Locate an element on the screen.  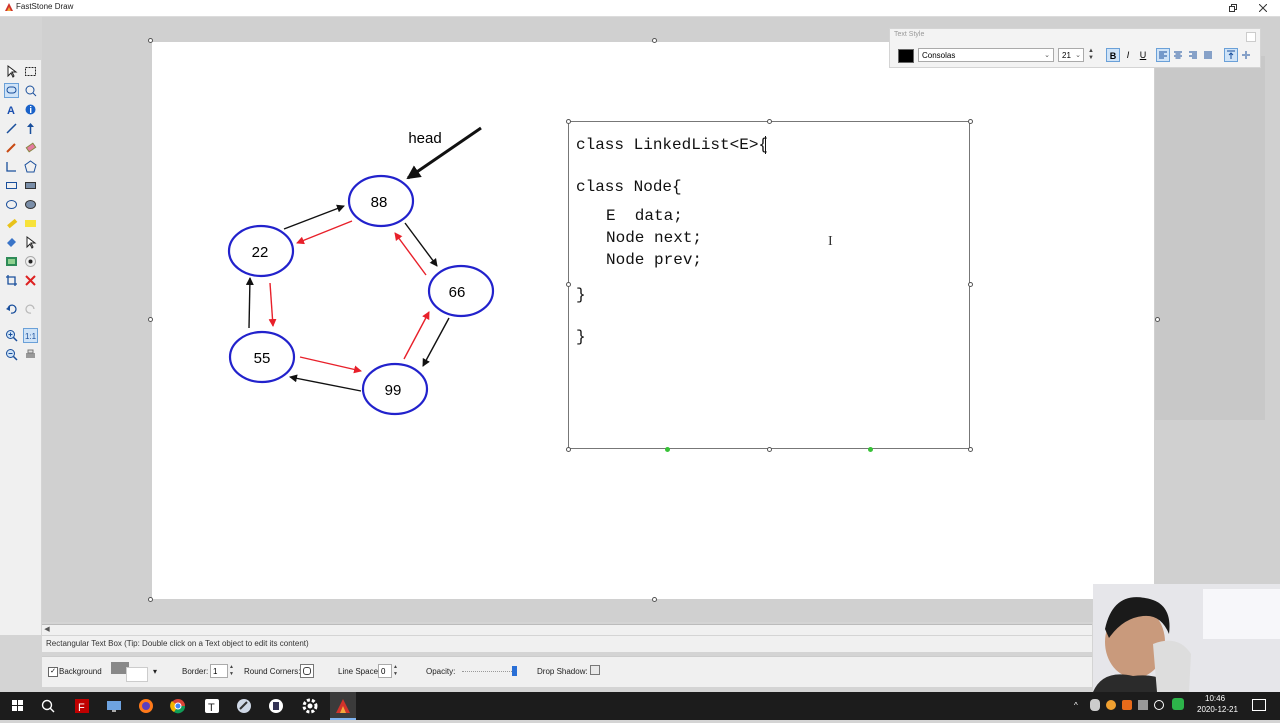
text-style-title: Text Style is located at coordinates (909, 34).